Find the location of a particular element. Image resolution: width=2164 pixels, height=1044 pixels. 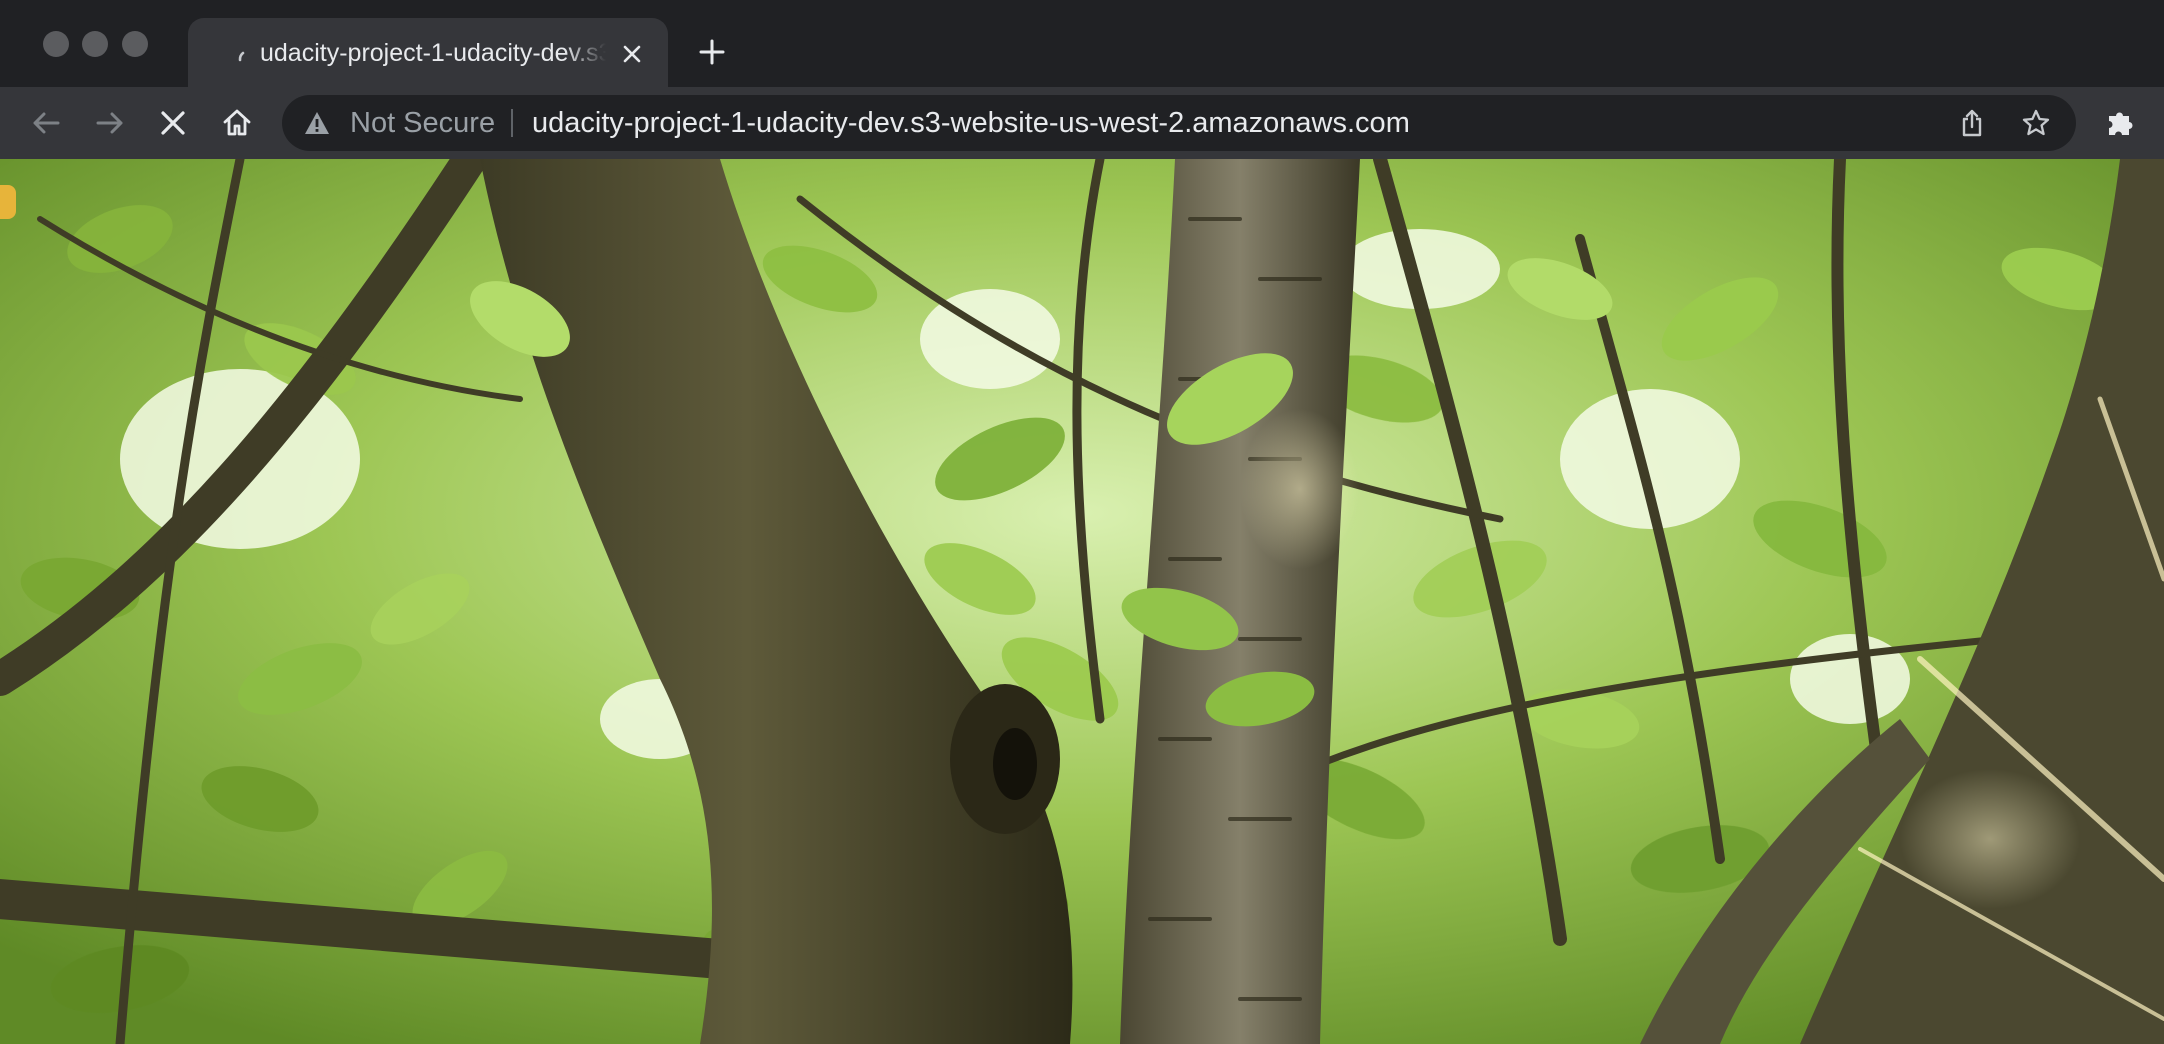

plus-icon is located at coordinates (712, 52).